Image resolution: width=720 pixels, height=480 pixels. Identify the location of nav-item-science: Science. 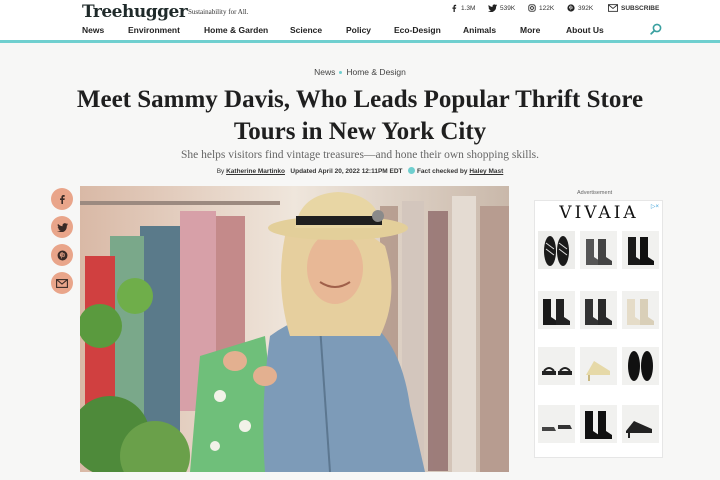
(306, 30).